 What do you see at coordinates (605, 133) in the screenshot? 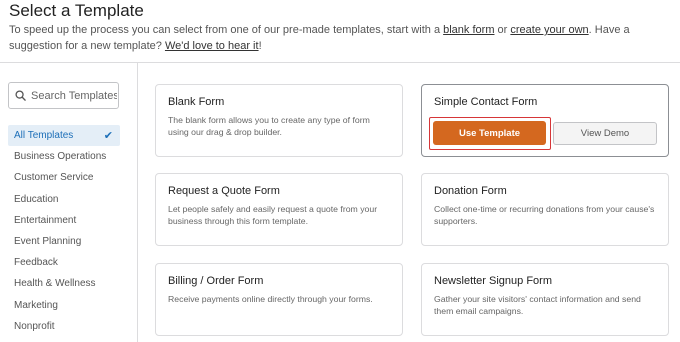
I see `view-demo-button: View Demo` at bounding box center [605, 133].